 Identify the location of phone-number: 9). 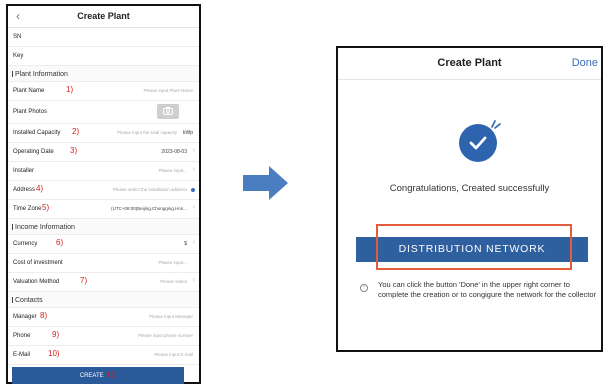
(56, 334).